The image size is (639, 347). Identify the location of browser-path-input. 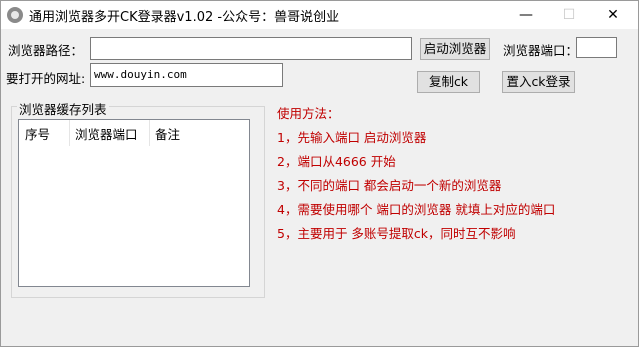
(251, 48).